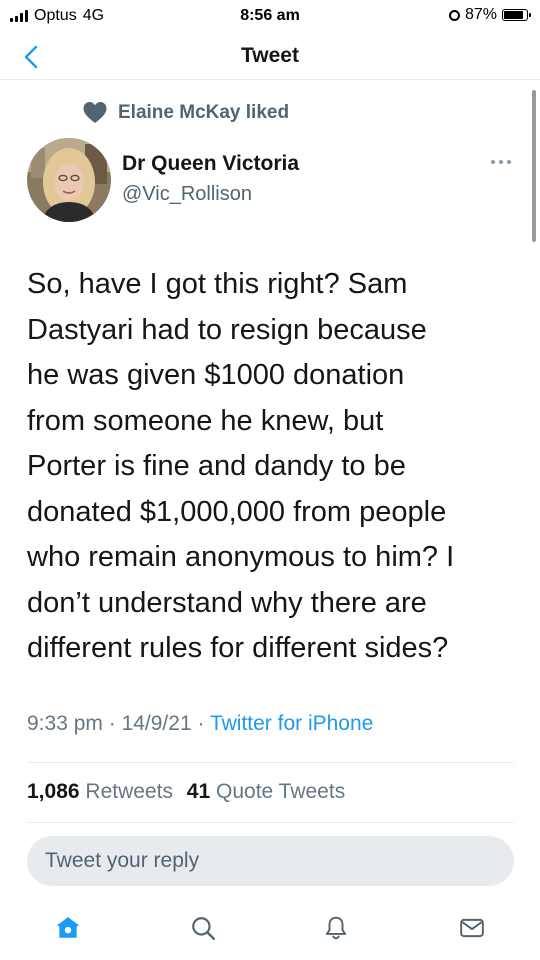 The height and width of the screenshot is (960, 540). I want to click on avatar-photo, so click(69, 180).